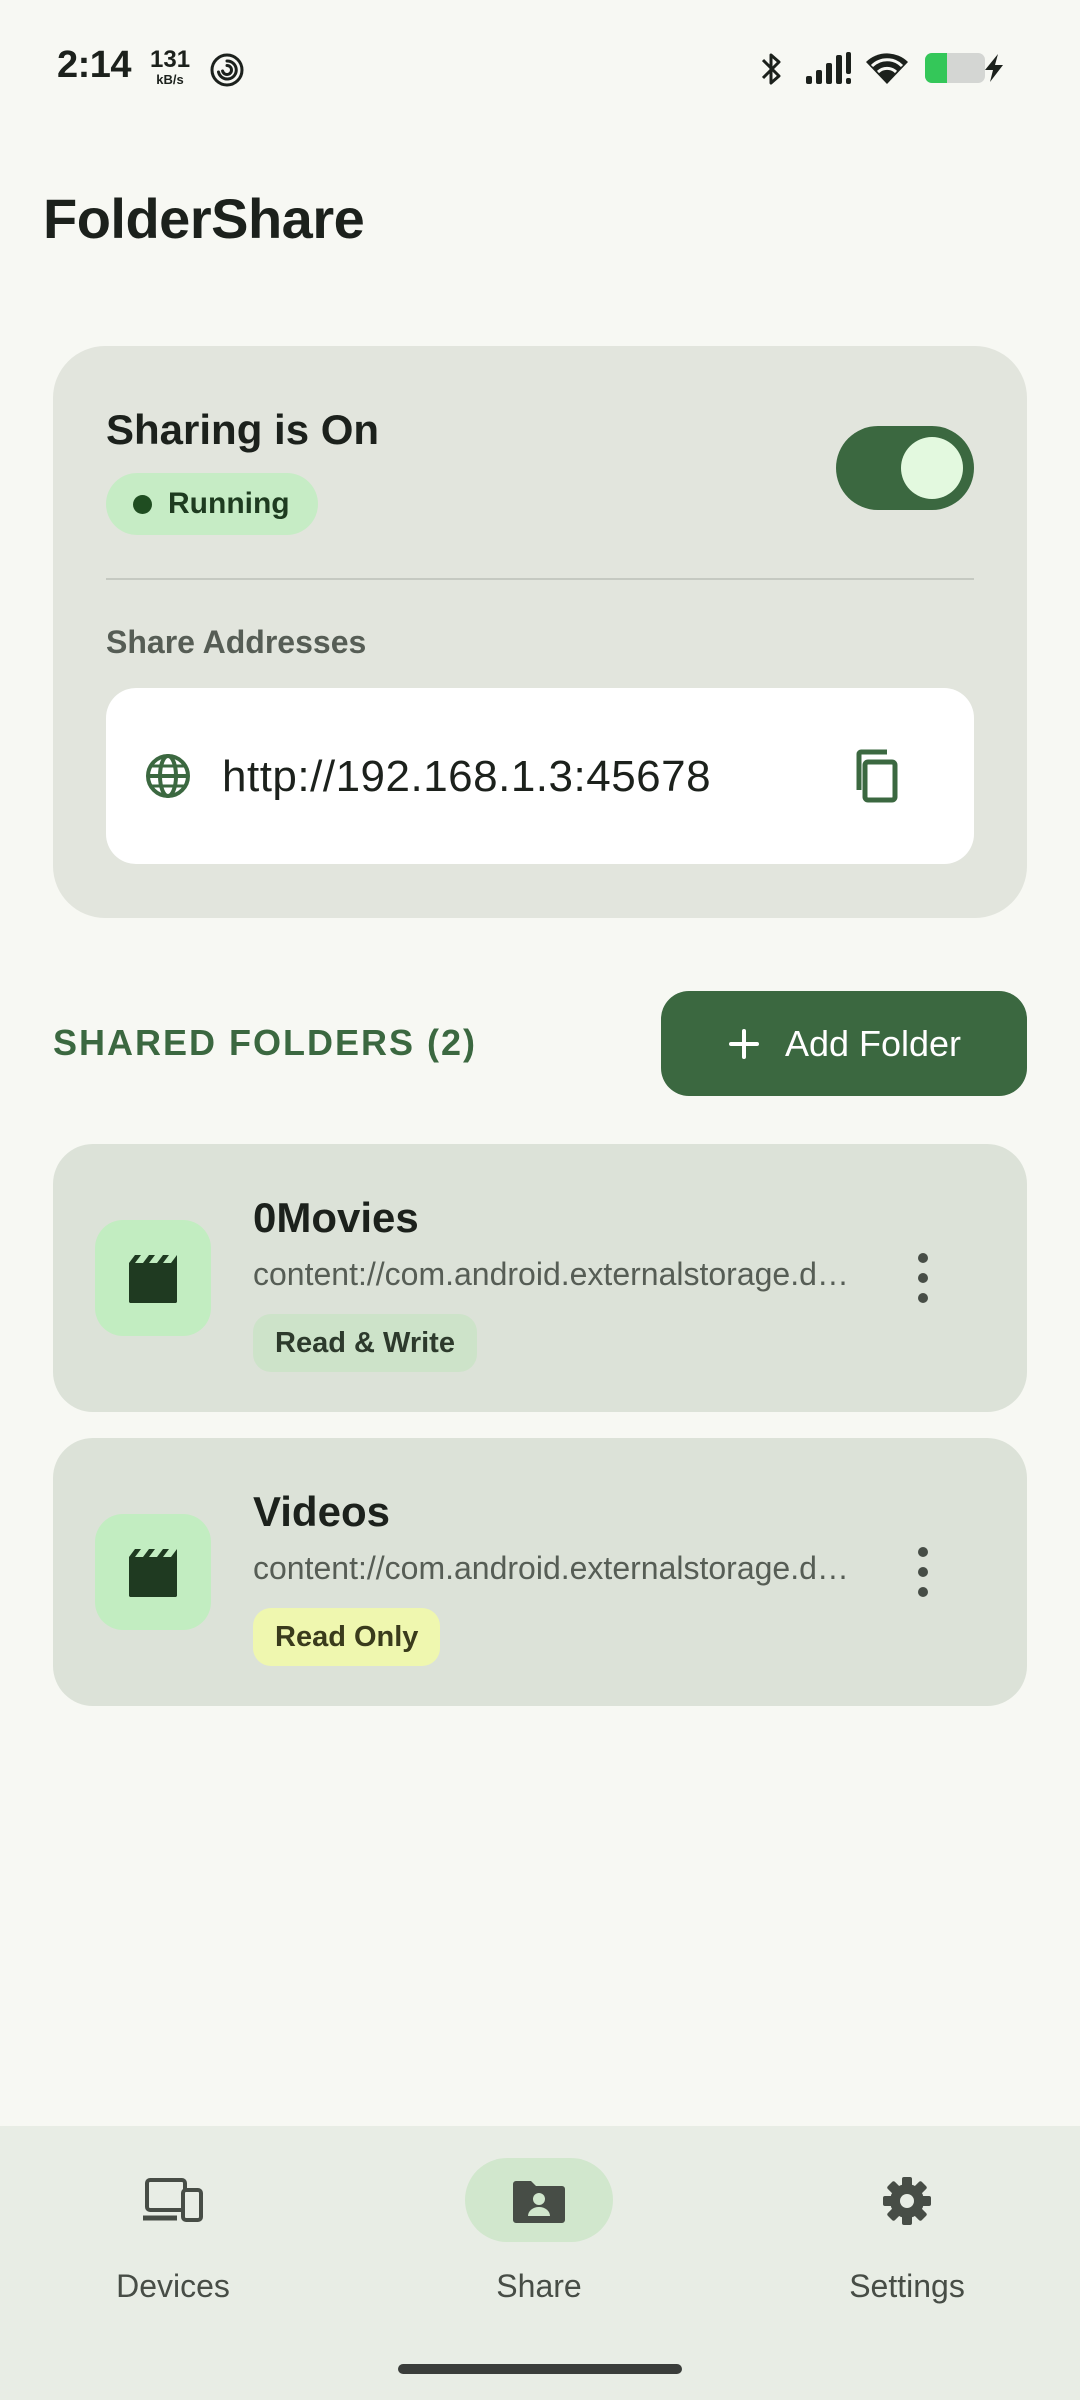 The width and height of the screenshot is (1080, 2400). I want to click on nav-item-share: Share, so click(539, 2238).